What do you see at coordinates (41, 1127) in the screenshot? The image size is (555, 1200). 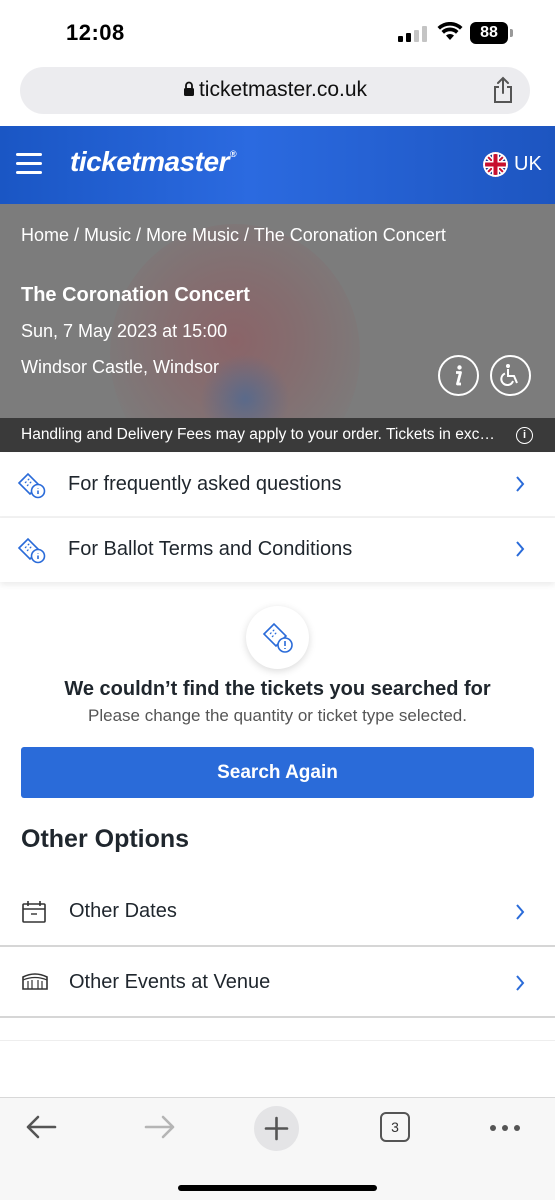 I see `back-arrow-icon` at bounding box center [41, 1127].